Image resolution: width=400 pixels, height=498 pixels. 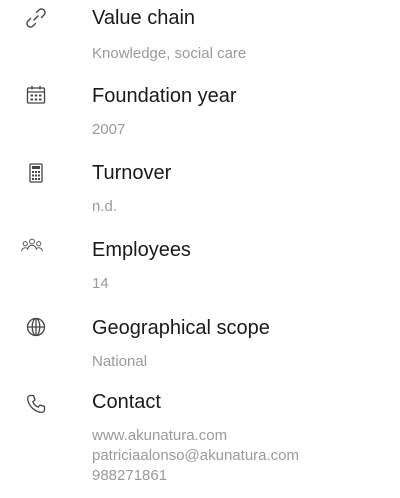 I want to click on info-label: Geographical scope, so click(x=181, y=328).